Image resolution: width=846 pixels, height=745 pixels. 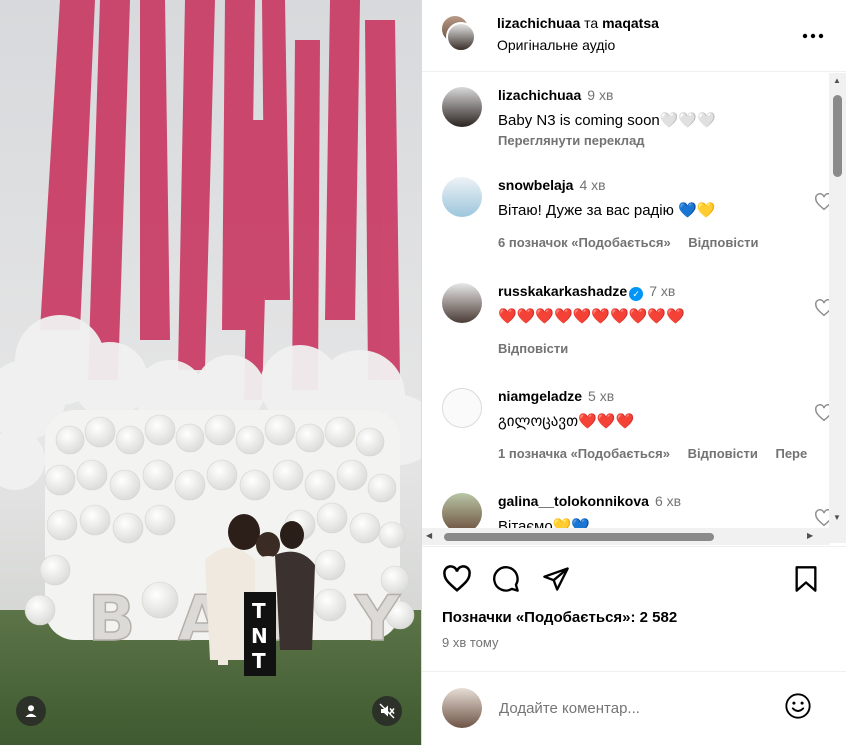 I want to click on scroll-up-icon: ▲, so click(x=837, y=80).